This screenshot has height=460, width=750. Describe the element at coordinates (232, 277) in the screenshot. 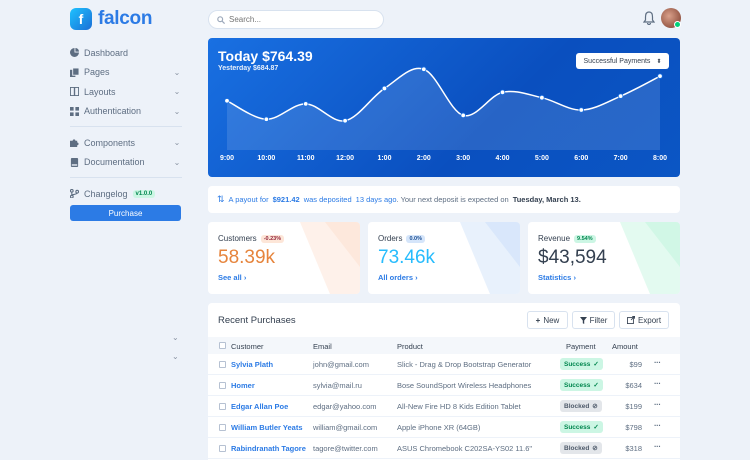

I see `see-all-link: See all ›` at that location.